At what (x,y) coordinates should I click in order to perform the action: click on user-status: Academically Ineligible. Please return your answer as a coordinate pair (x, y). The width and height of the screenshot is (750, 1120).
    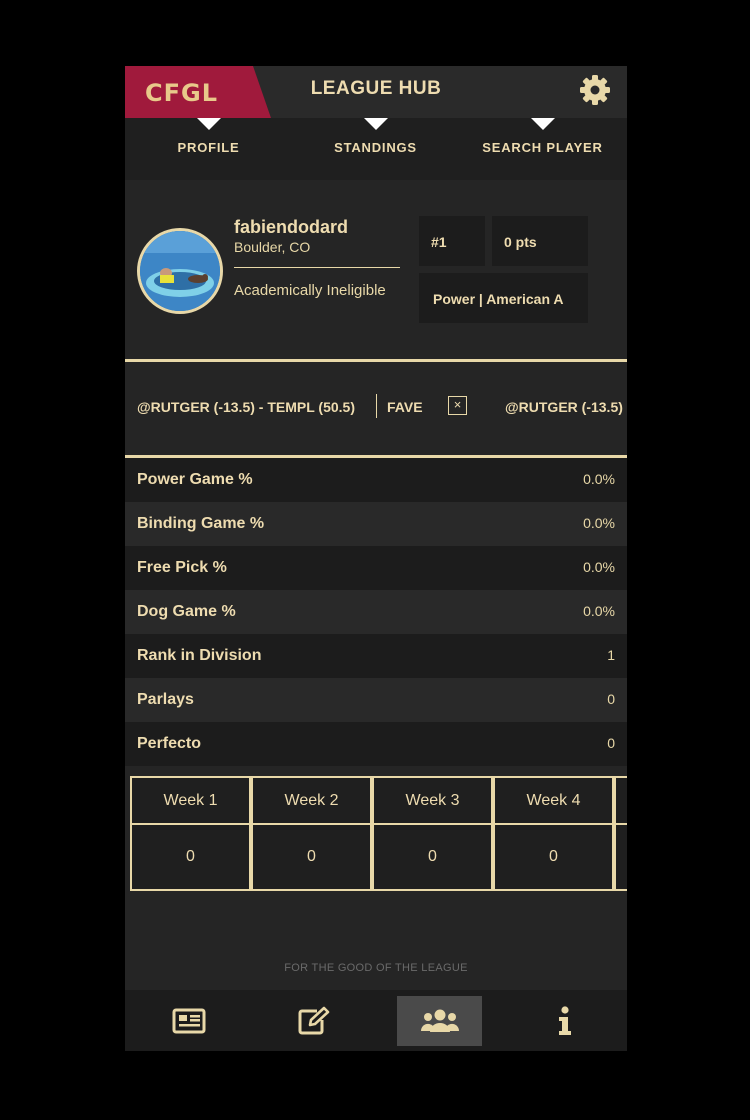
    Looking at the image, I should click on (310, 290).